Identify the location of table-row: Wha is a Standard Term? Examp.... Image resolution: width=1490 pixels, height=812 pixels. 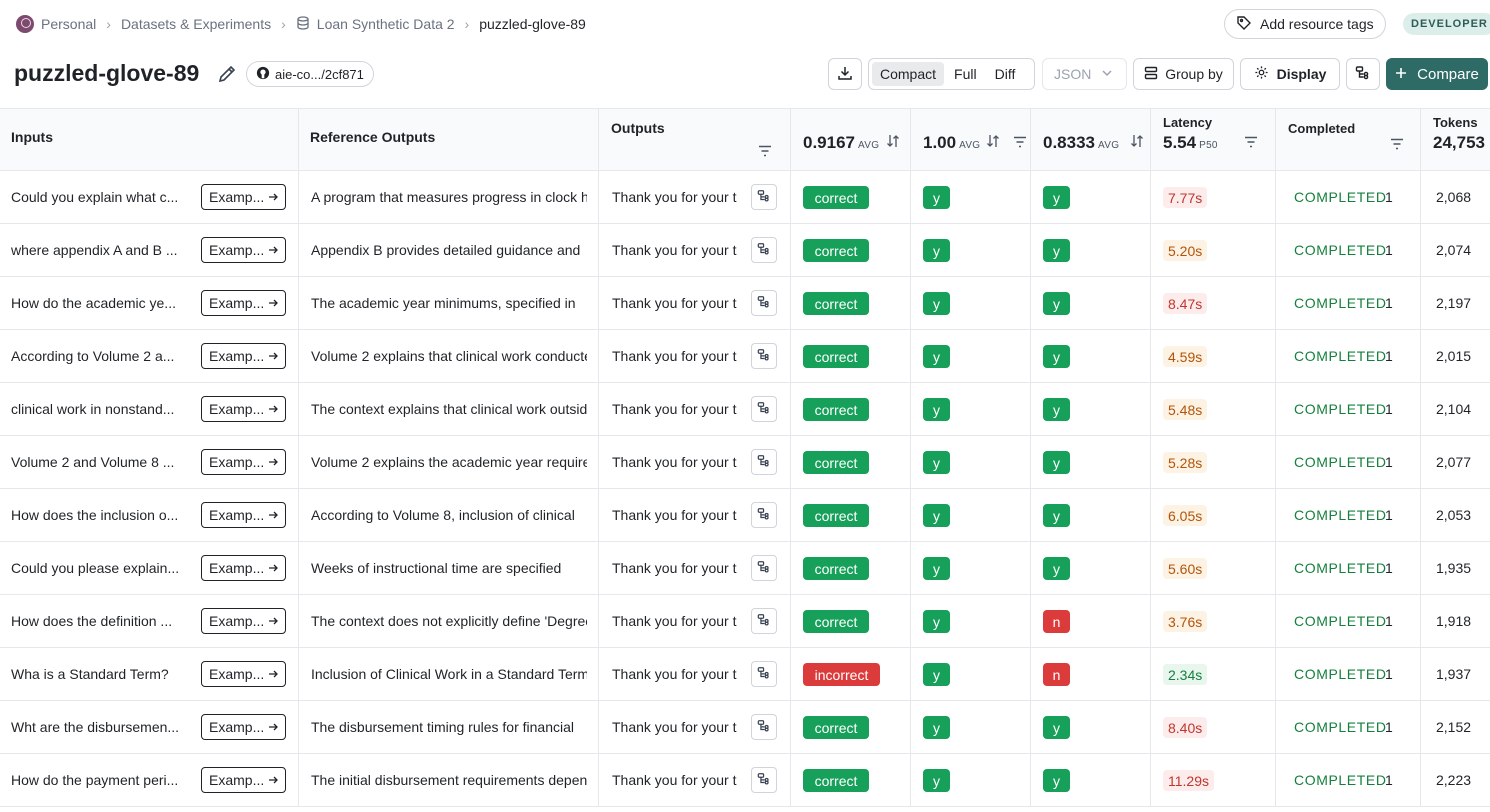
(149, 674).